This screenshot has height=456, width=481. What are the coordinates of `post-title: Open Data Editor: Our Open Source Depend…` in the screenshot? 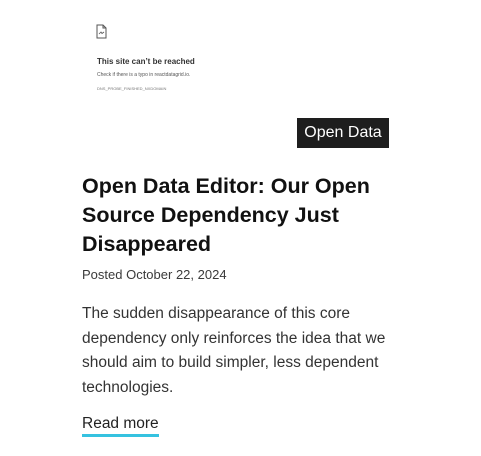 It's located at (247, 215).